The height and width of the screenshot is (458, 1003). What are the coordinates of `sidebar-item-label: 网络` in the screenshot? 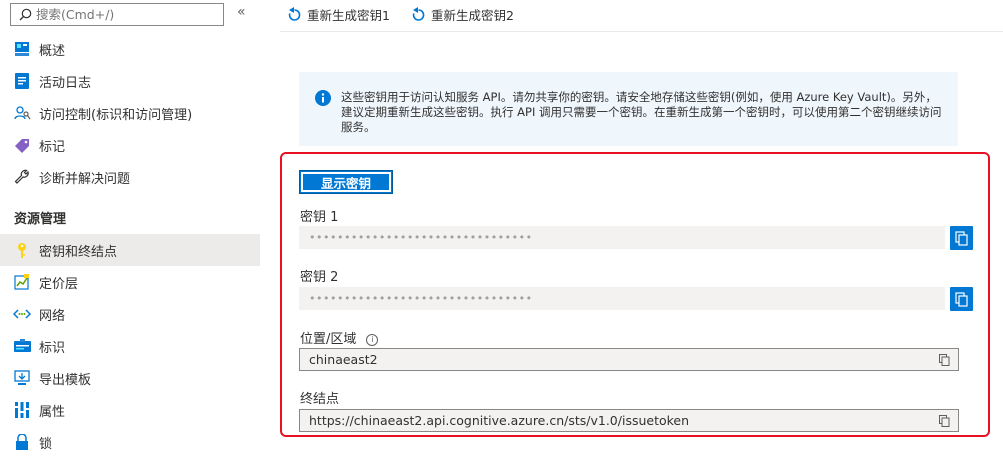 It's located at (52, 316).